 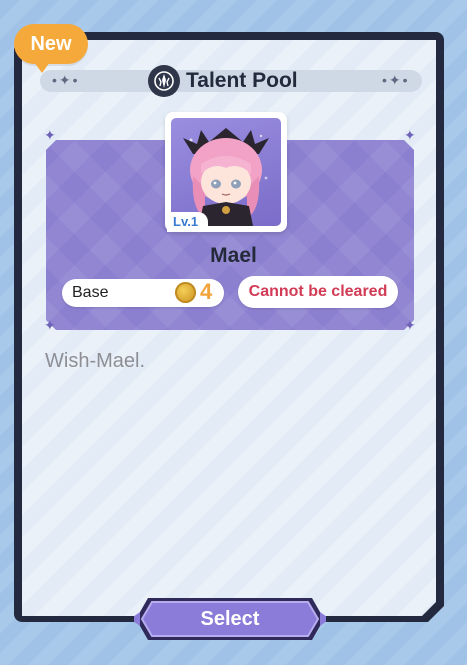 I want to click on base-value: 4, so click(x=206, y=291).